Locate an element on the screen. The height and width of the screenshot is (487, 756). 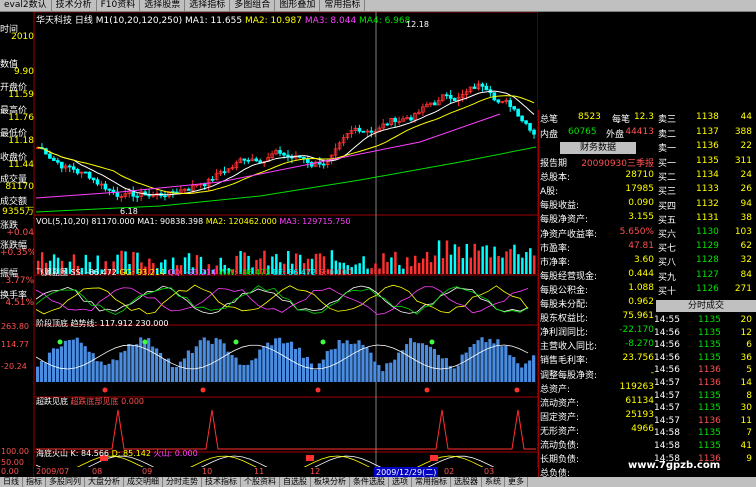
bottom-tab-10: 条件选股 is located at coordinates (369, 482).